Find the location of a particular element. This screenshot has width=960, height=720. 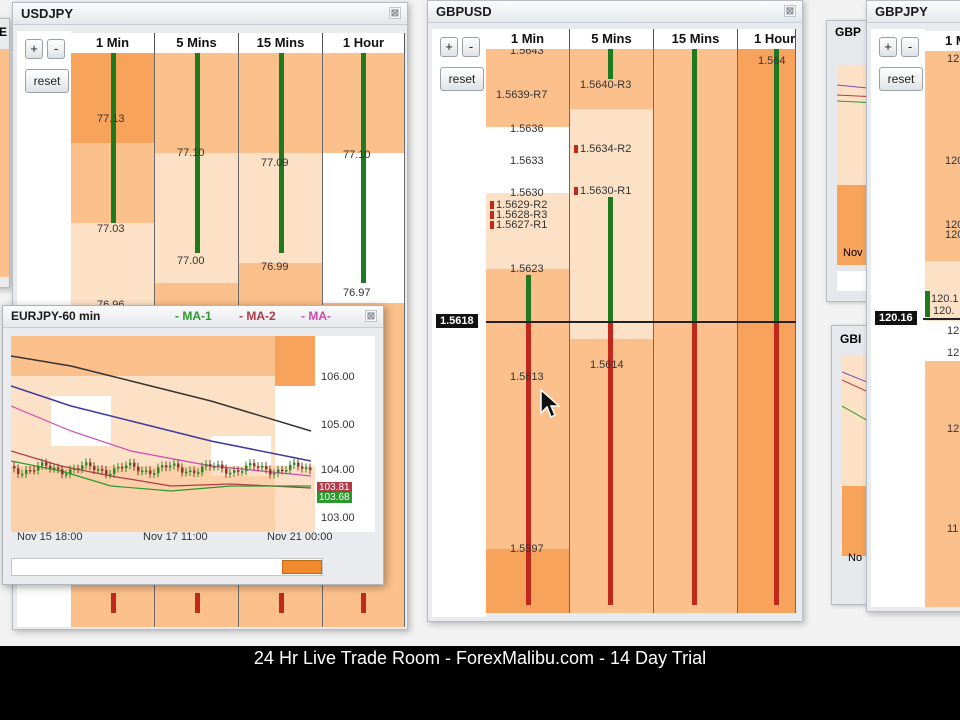

mini-date-label: Nov is located at coordinates (853, 253).